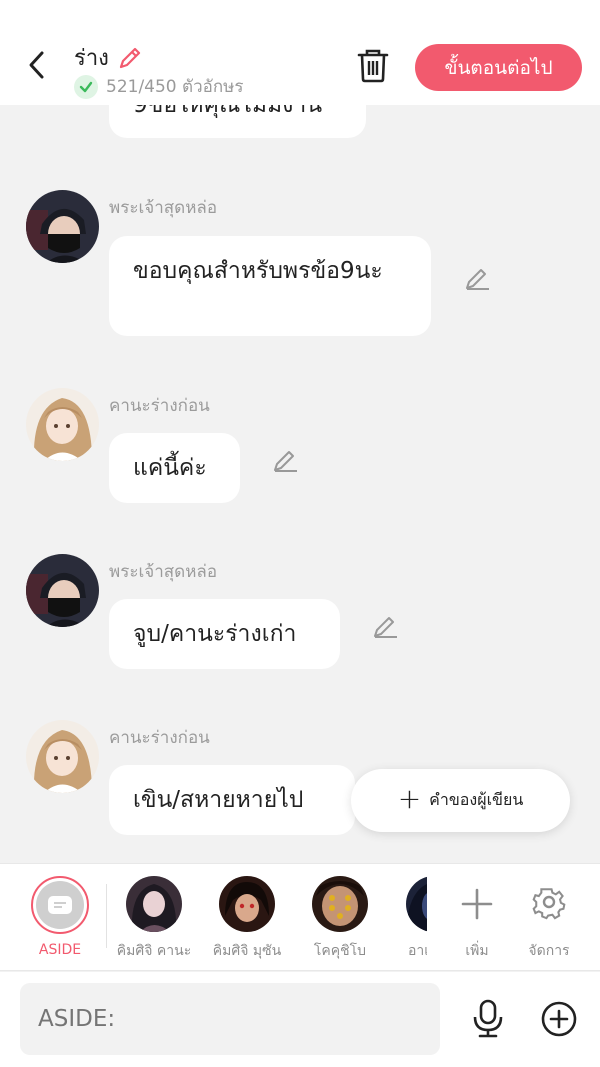 The height and width of the screenshot is (1067, 600). I want to click on character-count: 521/450 ตัวอักษร, so click(158, 86).